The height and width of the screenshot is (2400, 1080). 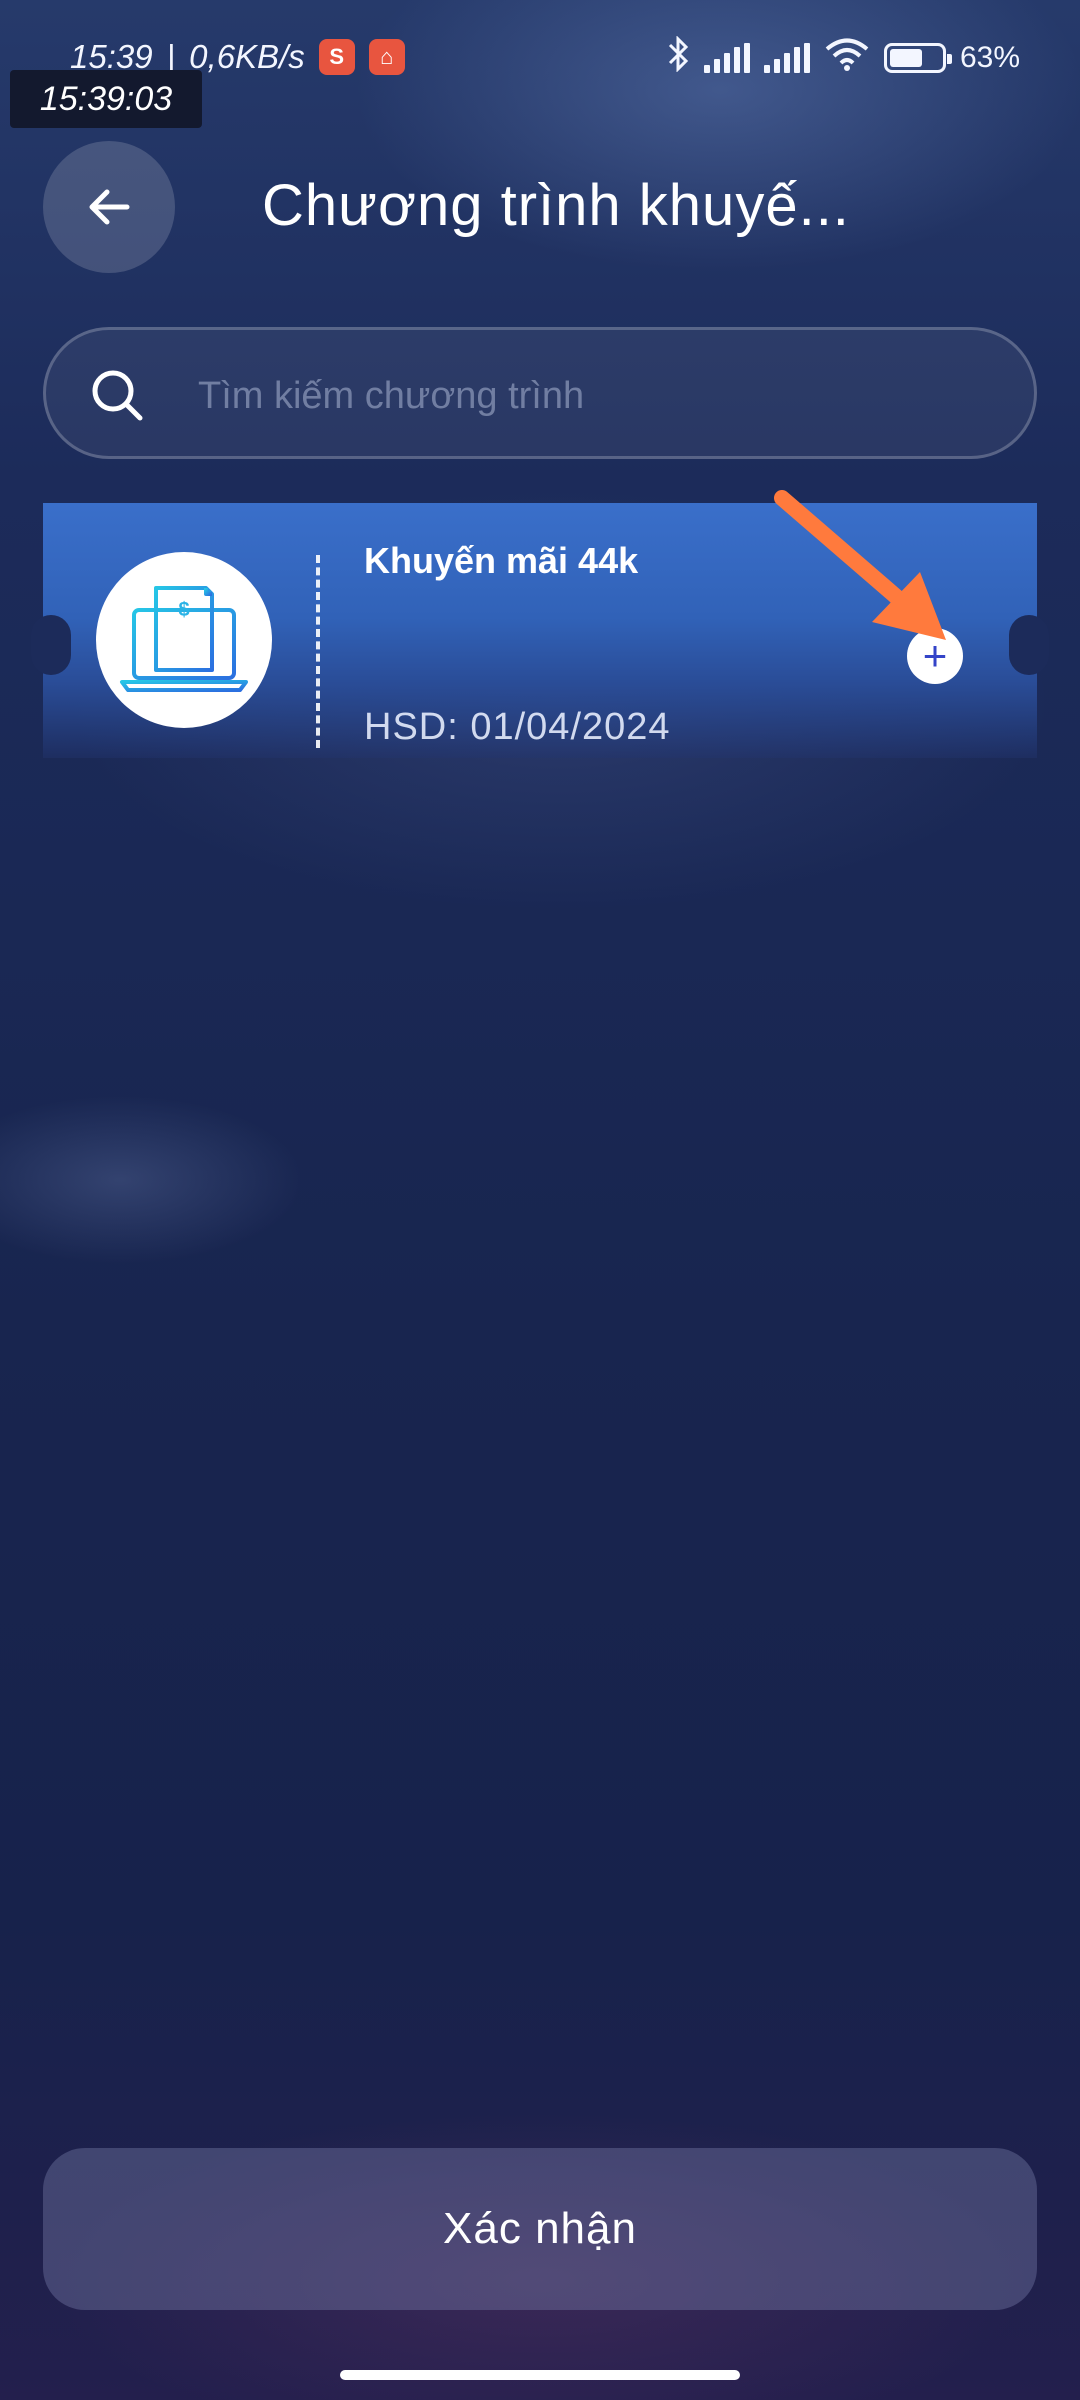 I want to click on battery-percent: 63%, so click(x=989, y=57).